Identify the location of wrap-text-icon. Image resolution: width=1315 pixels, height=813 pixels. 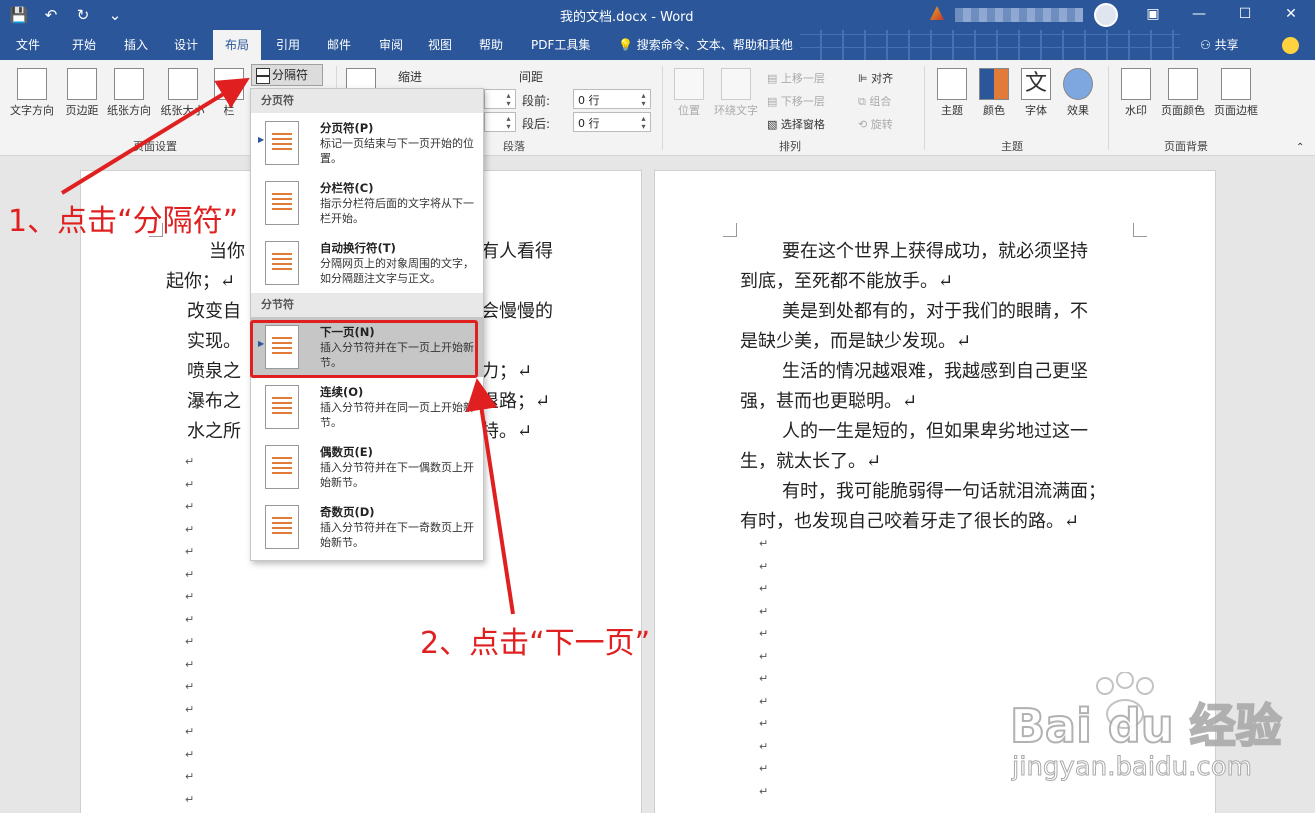
(736, 84).